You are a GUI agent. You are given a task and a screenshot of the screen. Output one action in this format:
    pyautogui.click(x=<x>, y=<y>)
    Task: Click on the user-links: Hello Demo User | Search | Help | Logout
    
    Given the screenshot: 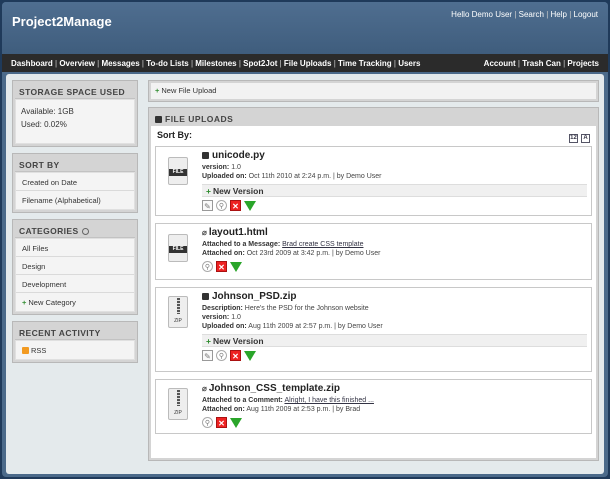 What is the action you would take?
    pyautogui.click(x=524, y=14)
    